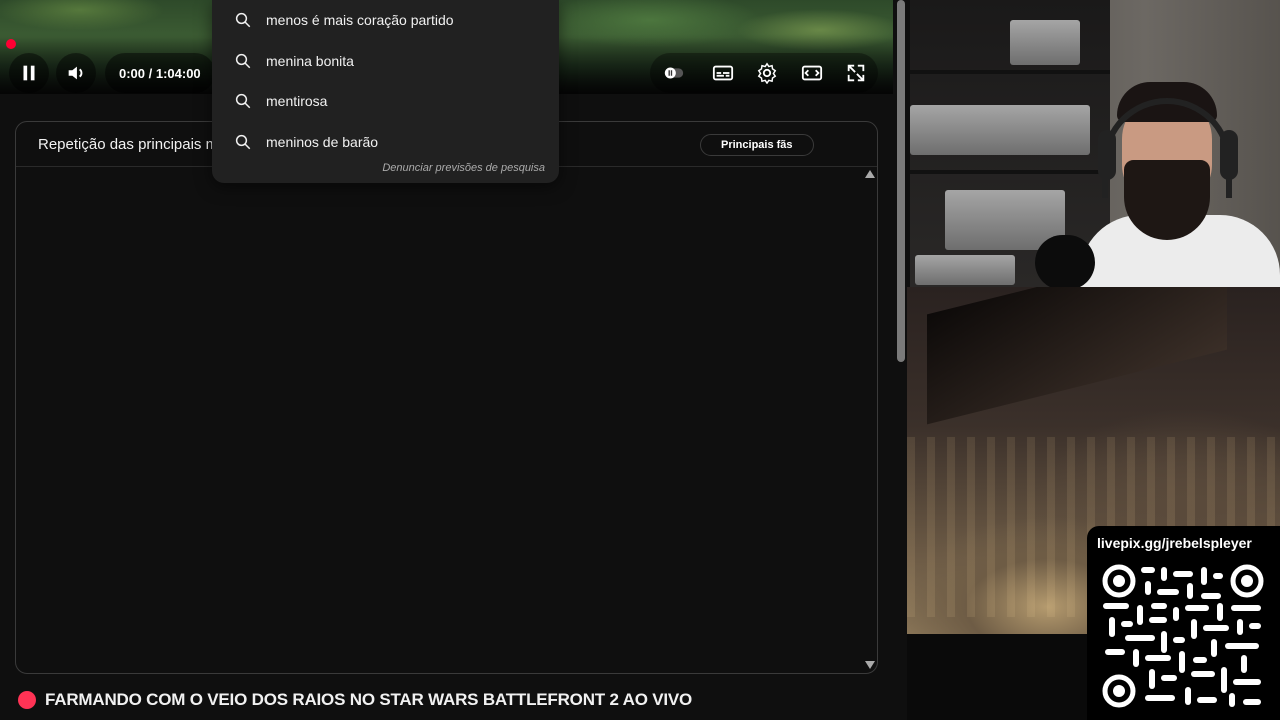 The height and width of the screenshot is (720, 1280). Describe the element at coordinates (1174, 543) in the screenshot. I see `donation-url: livepix.gg/jrebelspleyer` at that location.